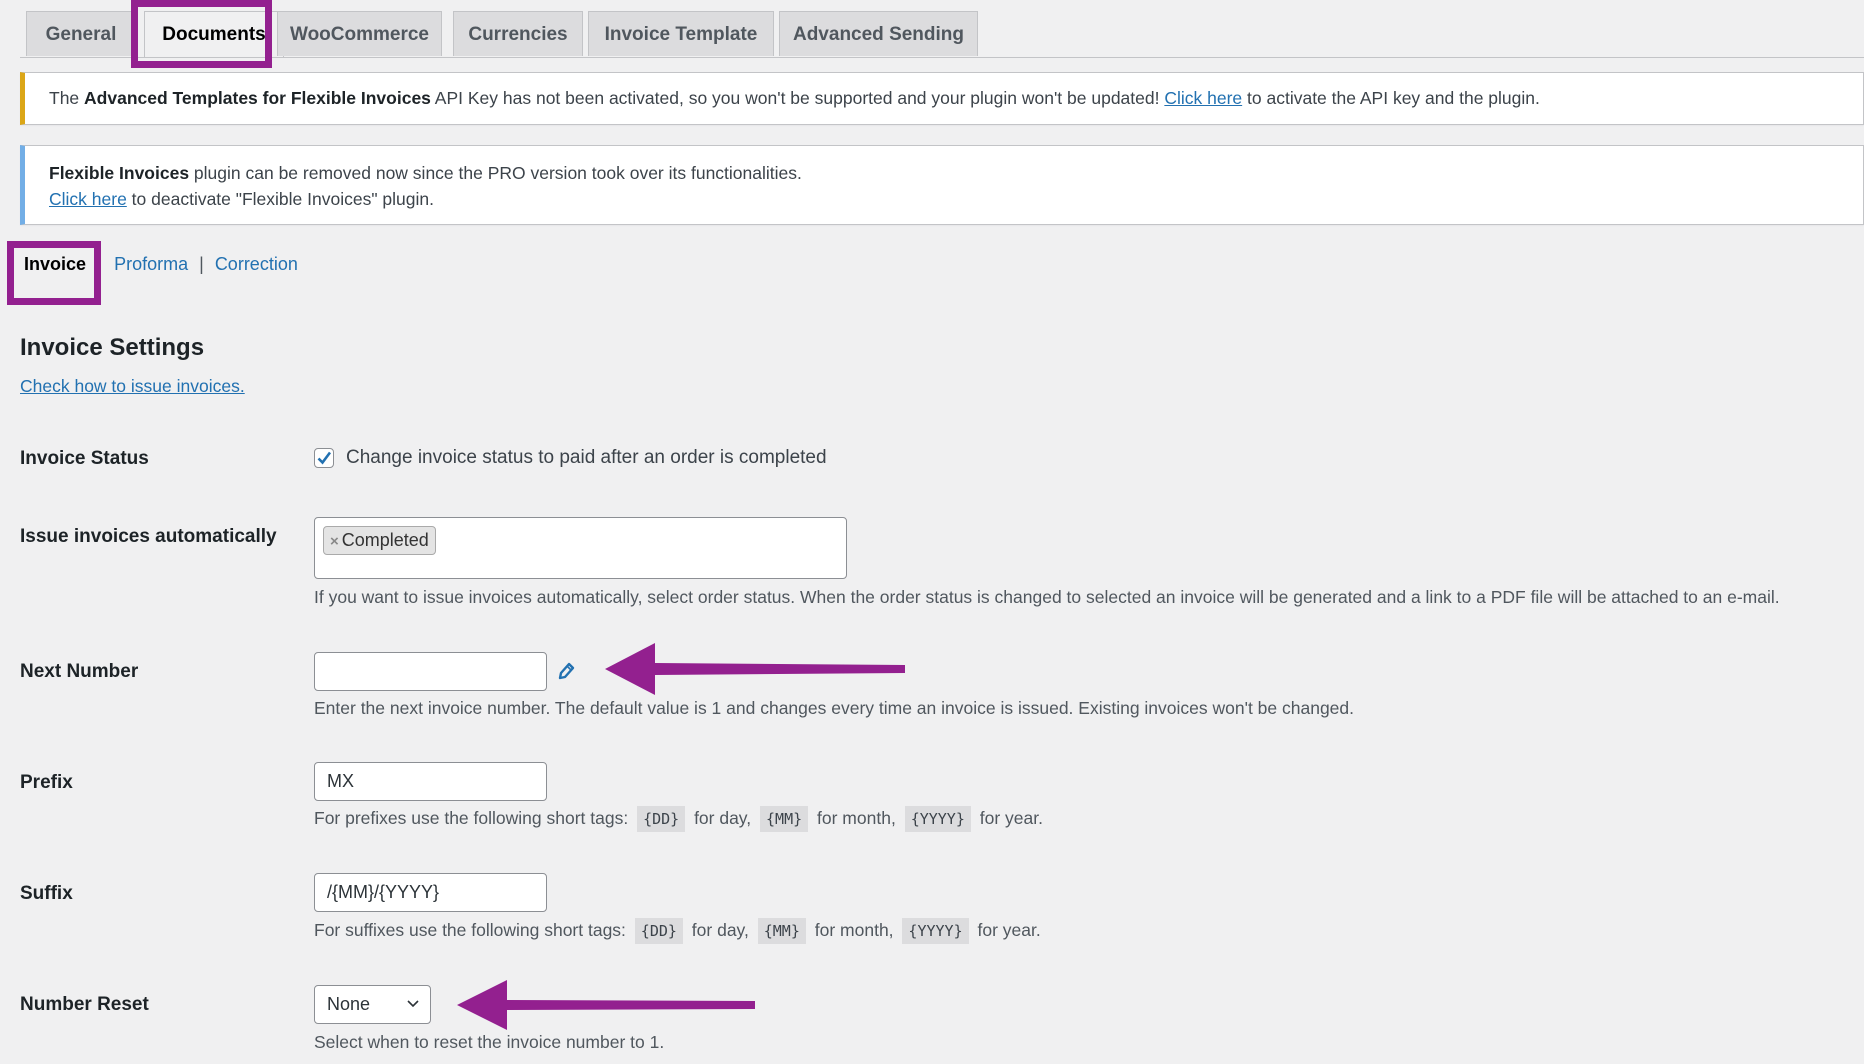 This screenshot has height=1064, width=1864. What do you see at coordinates (81, 33) in the screenshot?
I see `tab-general: General` at bounding box center [81, 33].